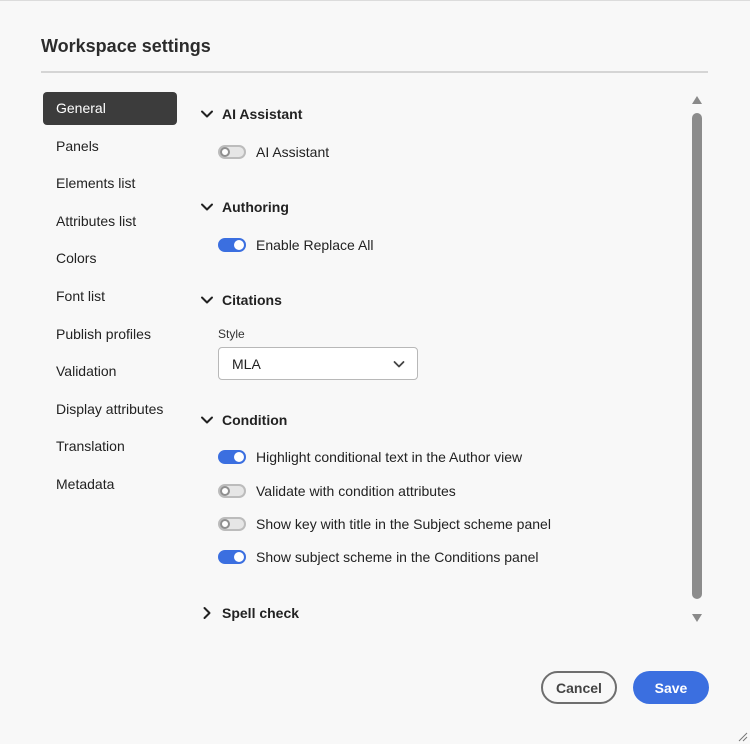 The image size is (750, 744). Describe the element at coordinates (231, 334) in the screenshot. I see `style-field-label: Style` at that location.